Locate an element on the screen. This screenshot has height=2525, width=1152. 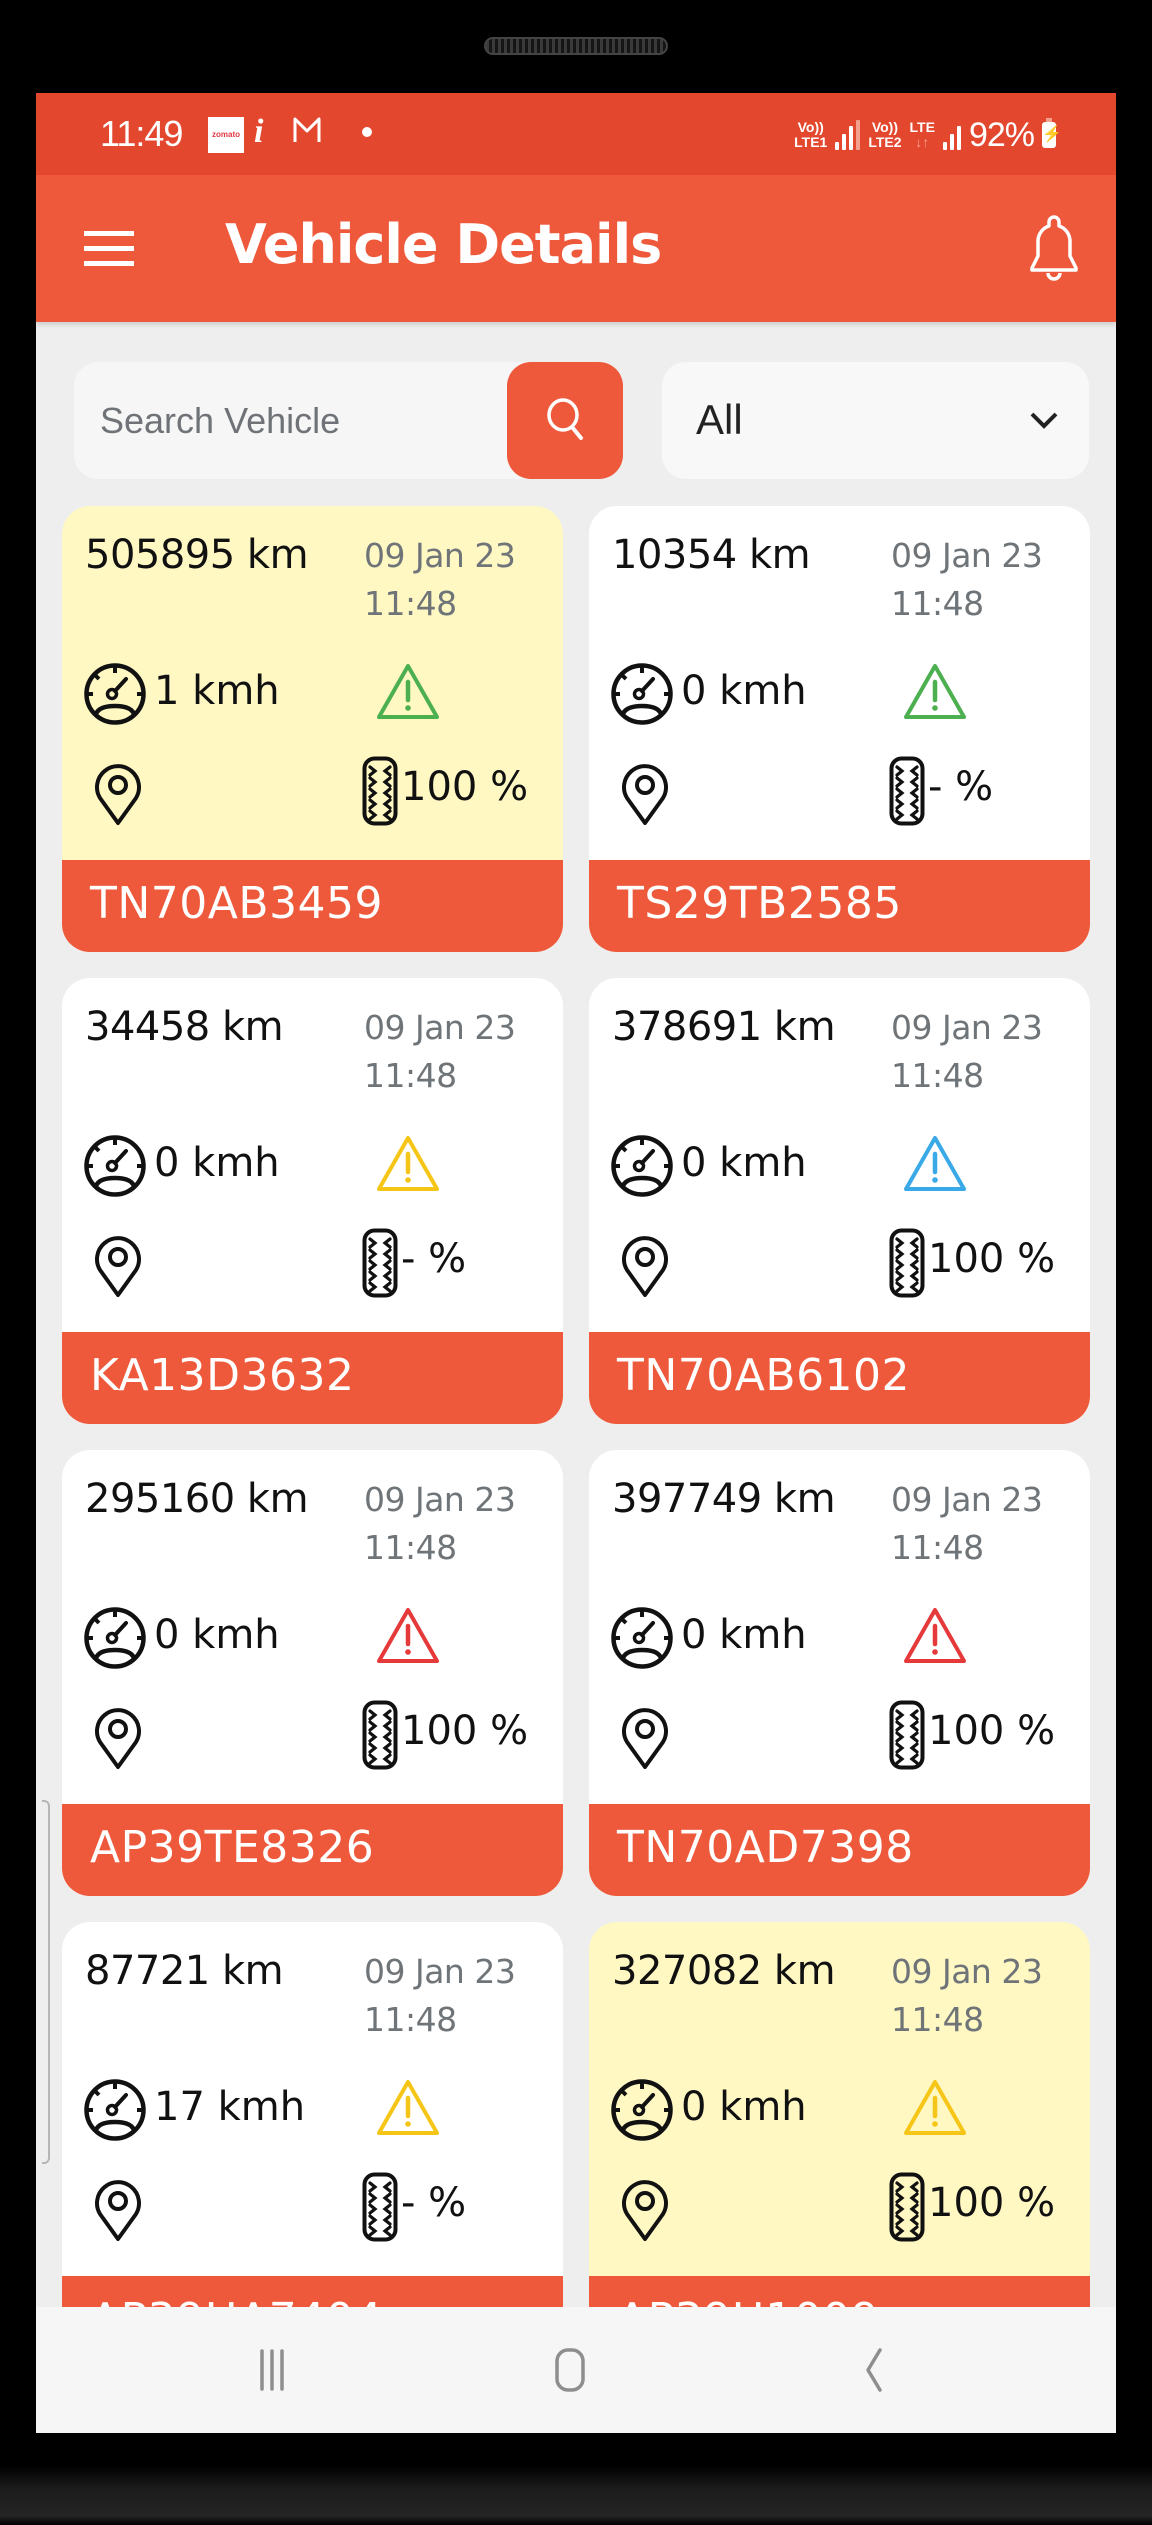
plate-number-bar: KA13D3632 is located at coordinates (312, 1378).